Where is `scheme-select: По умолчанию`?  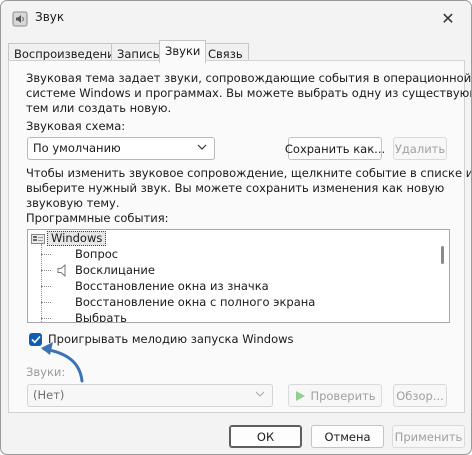 scheme-select: По умолчанию is located at coordinates (121, 148).